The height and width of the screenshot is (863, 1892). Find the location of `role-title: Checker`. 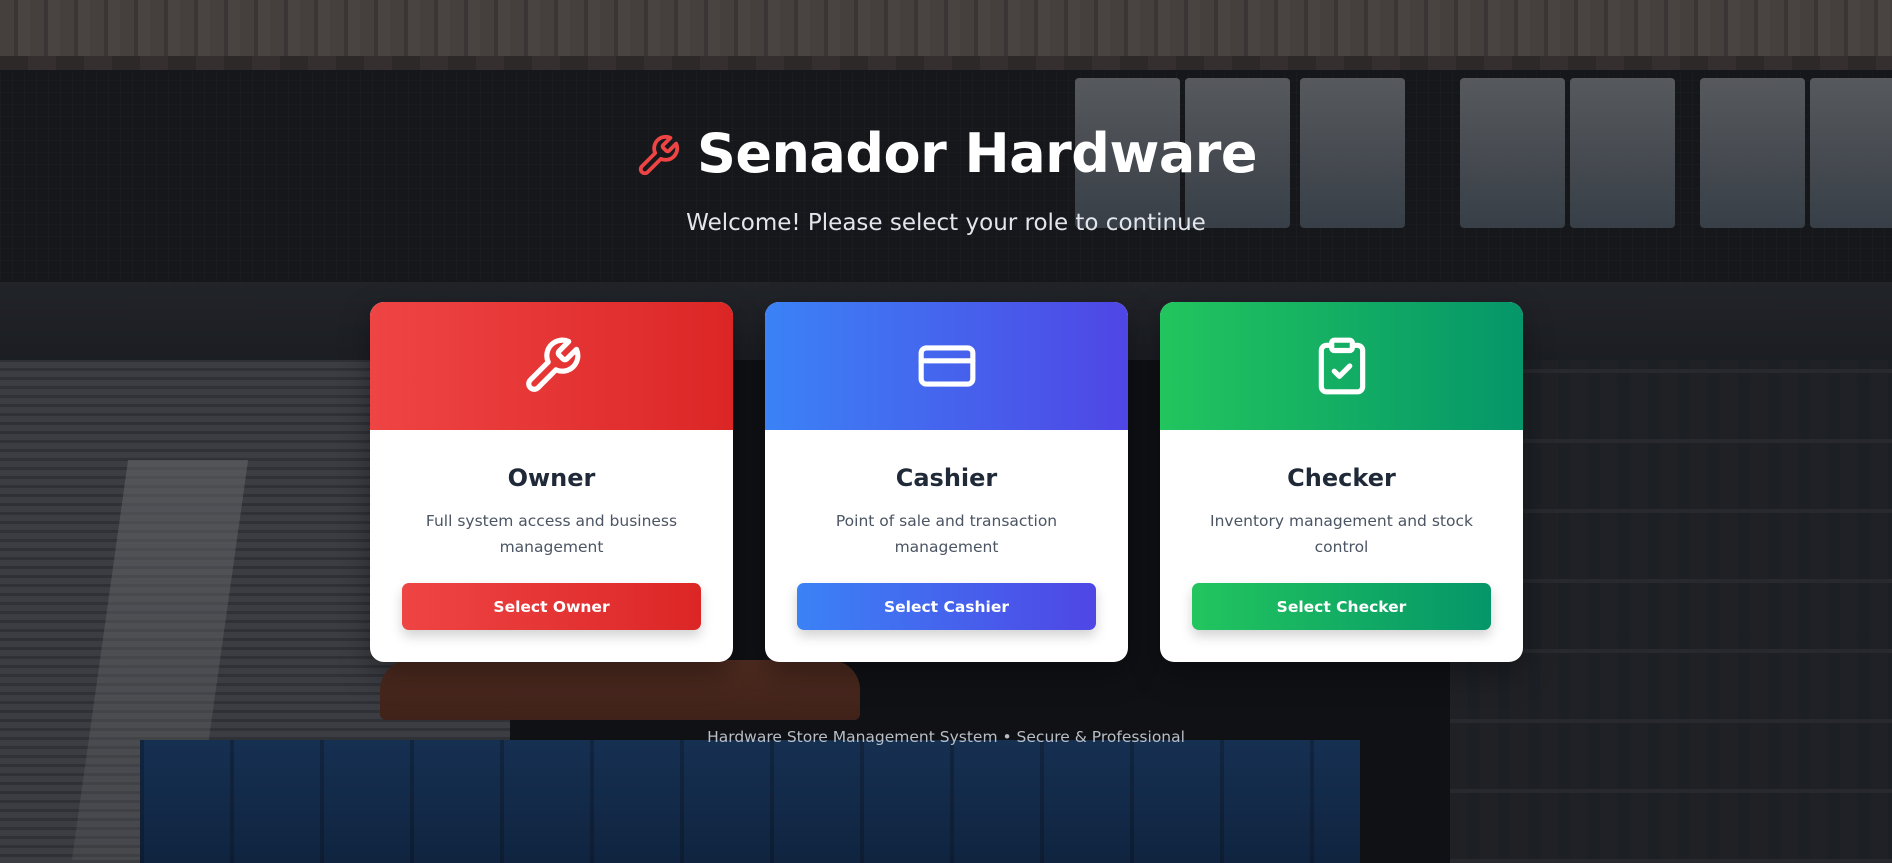

role-title: Checker is located at coordinates (1341, 478).